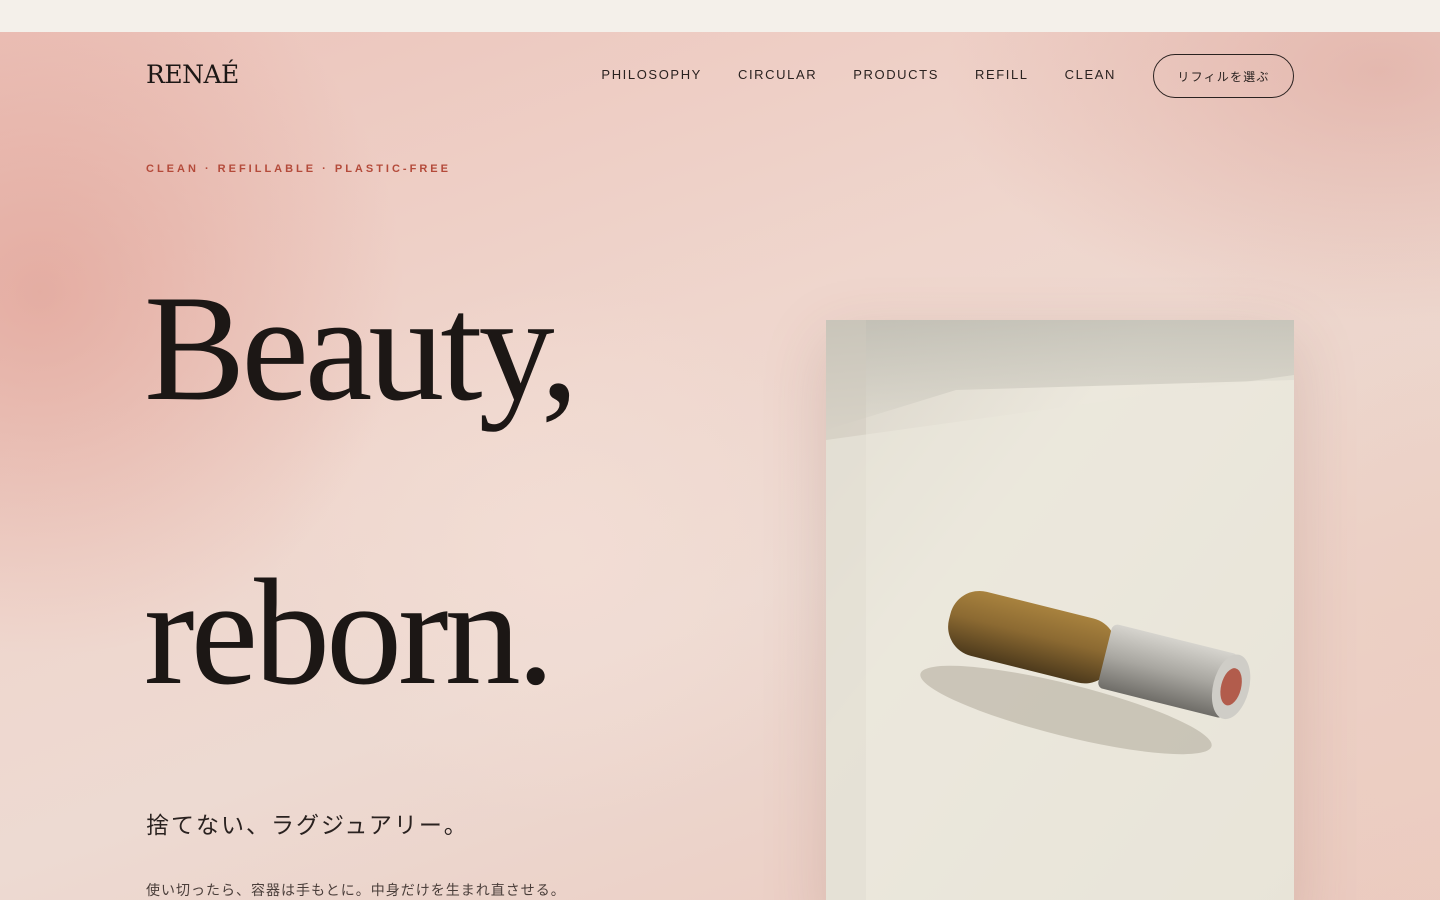 The image size is (1440, 900). Describe the element at coordinates (1090, 75) in the screenshot. I see `nav-item-clean: CLEAN` at that location.